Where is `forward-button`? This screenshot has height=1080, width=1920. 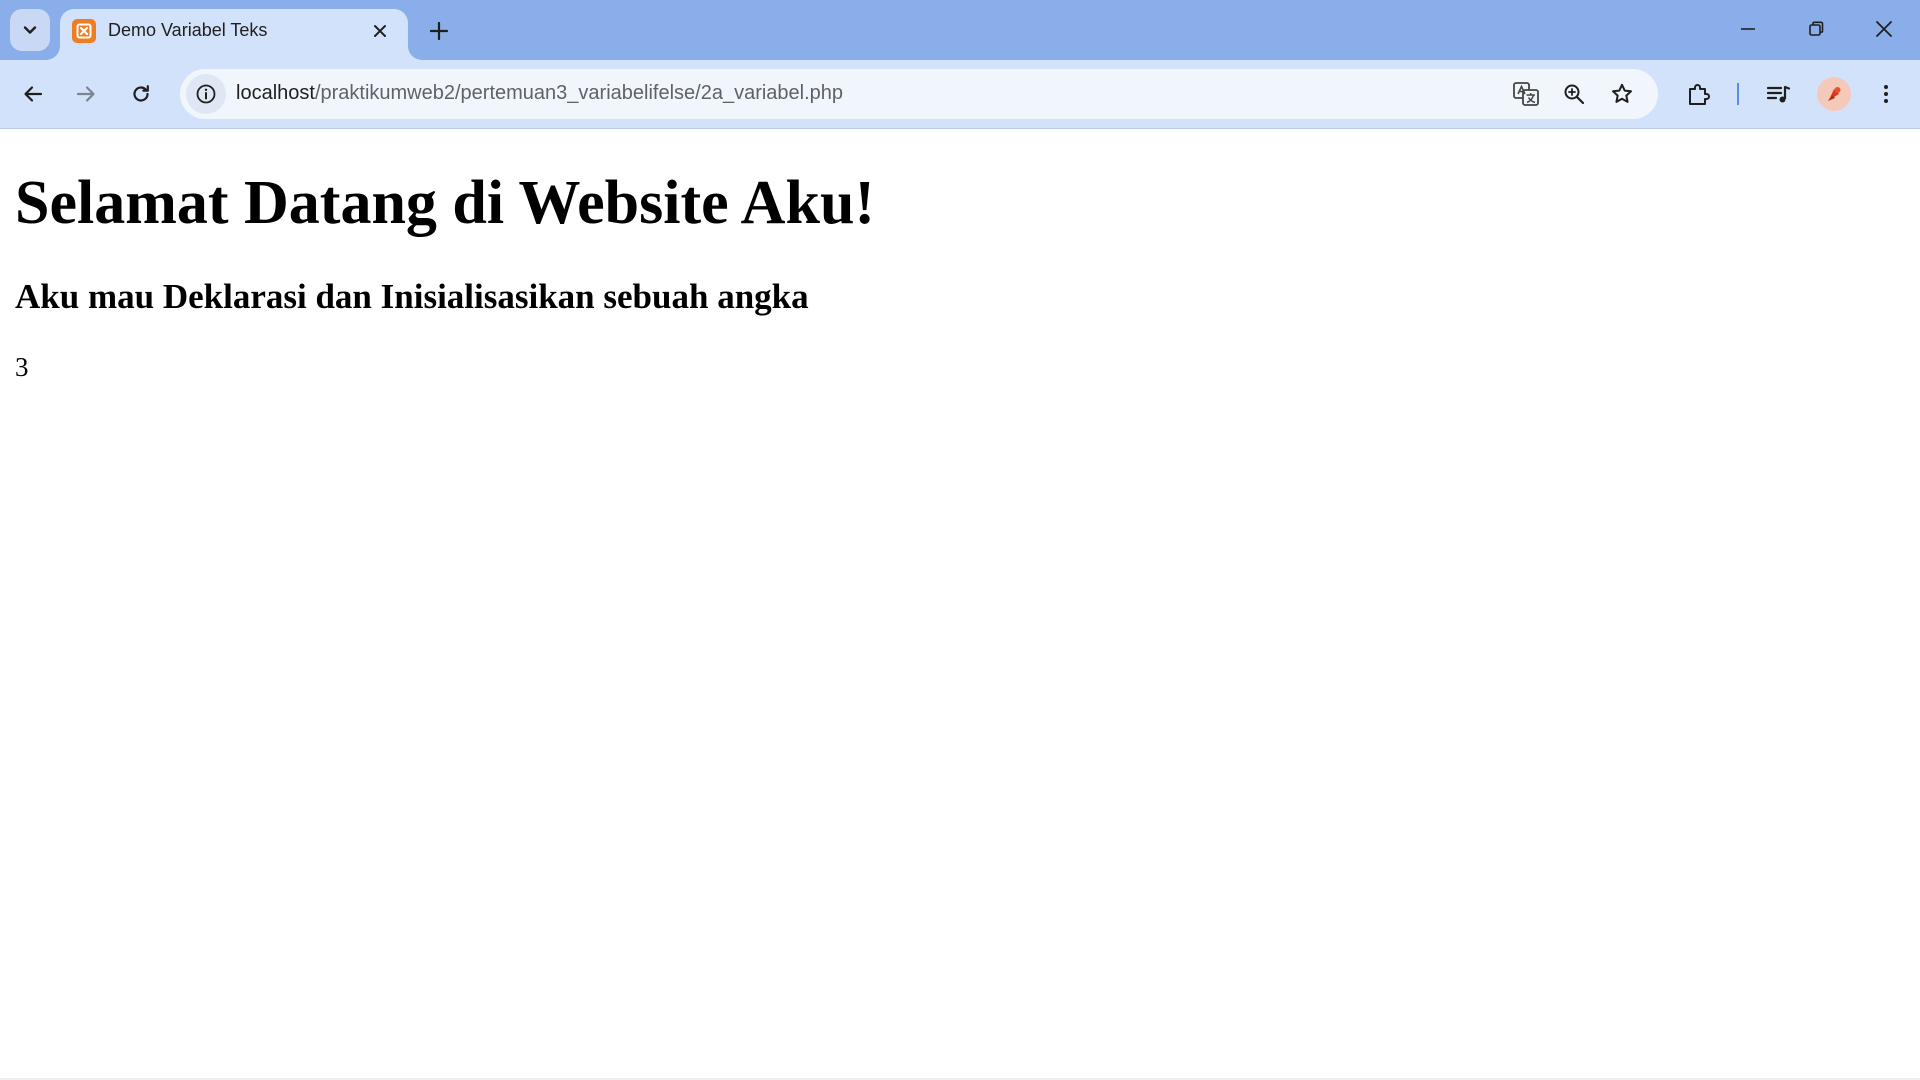 forward-button is located at coordinates (86, 94).